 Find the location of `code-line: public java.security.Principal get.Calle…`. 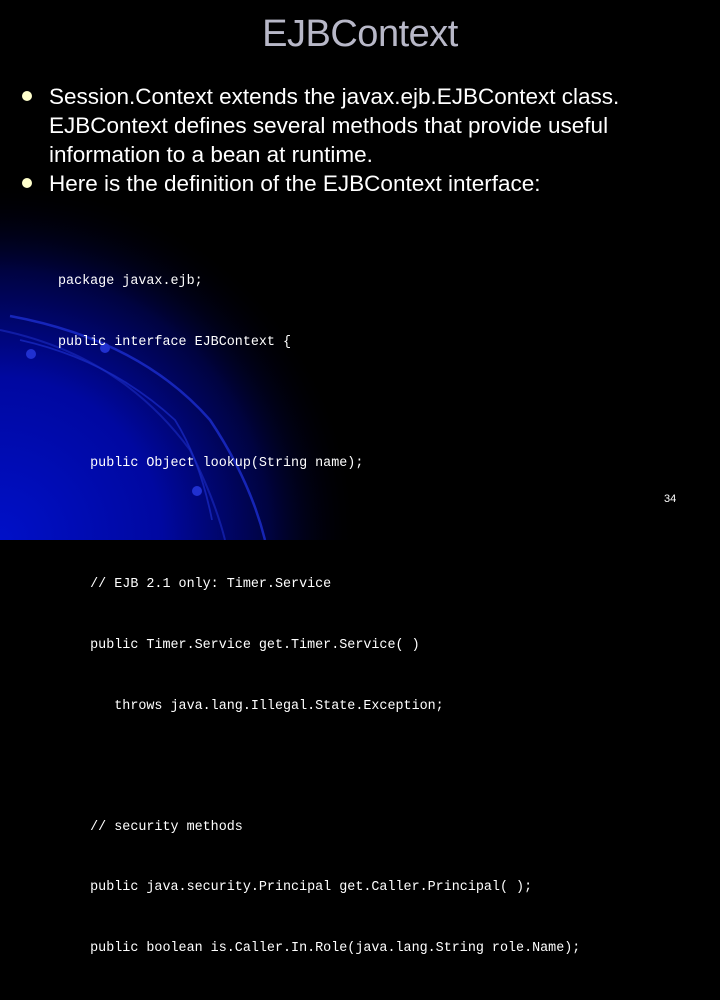

code-line: public java.security.Principal get.Calle… is located at coordinates (295, 888).